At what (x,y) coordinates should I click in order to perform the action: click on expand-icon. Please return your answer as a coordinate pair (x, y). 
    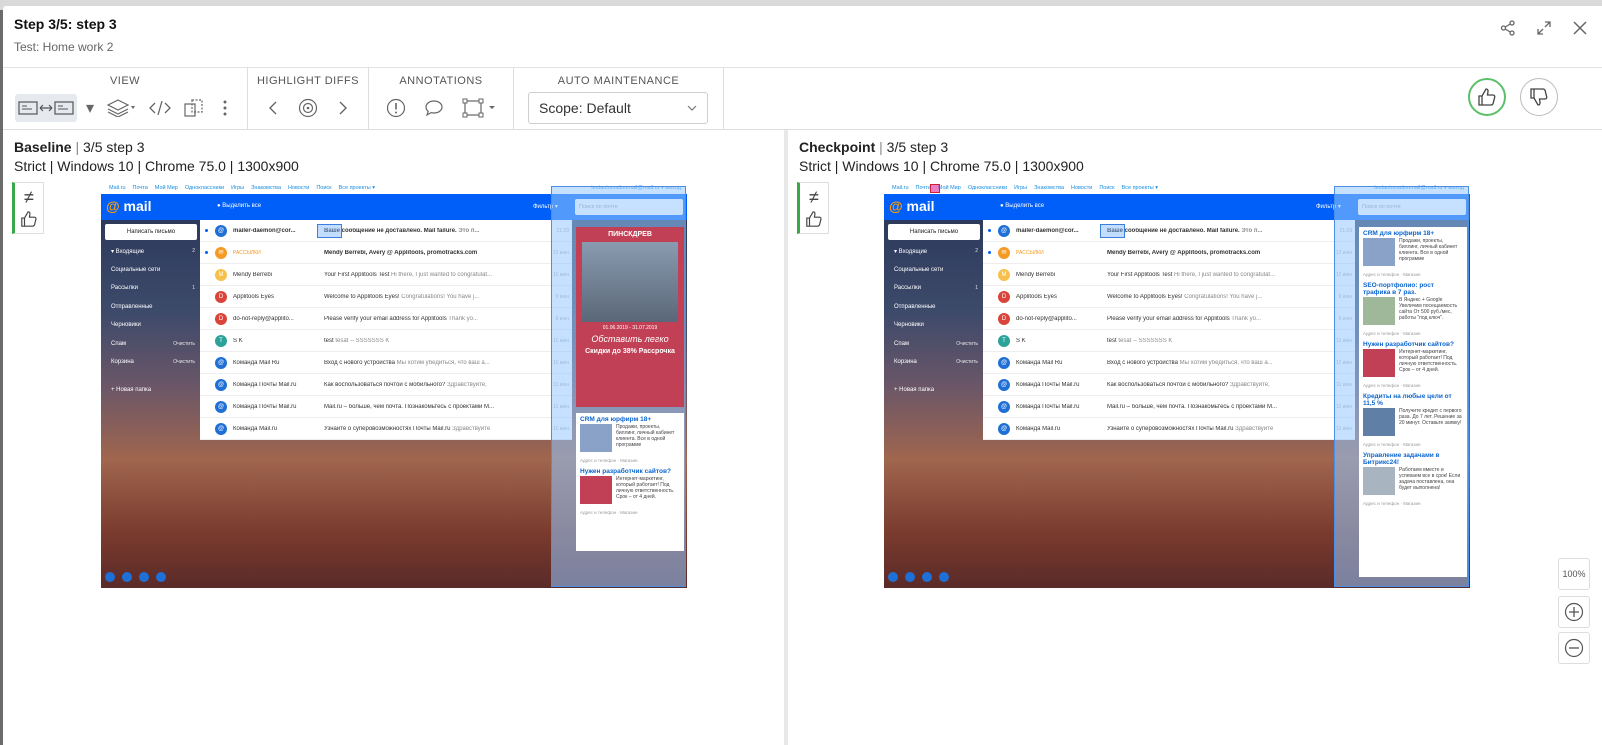
    Looking at the image, I should click on (1544, 28).